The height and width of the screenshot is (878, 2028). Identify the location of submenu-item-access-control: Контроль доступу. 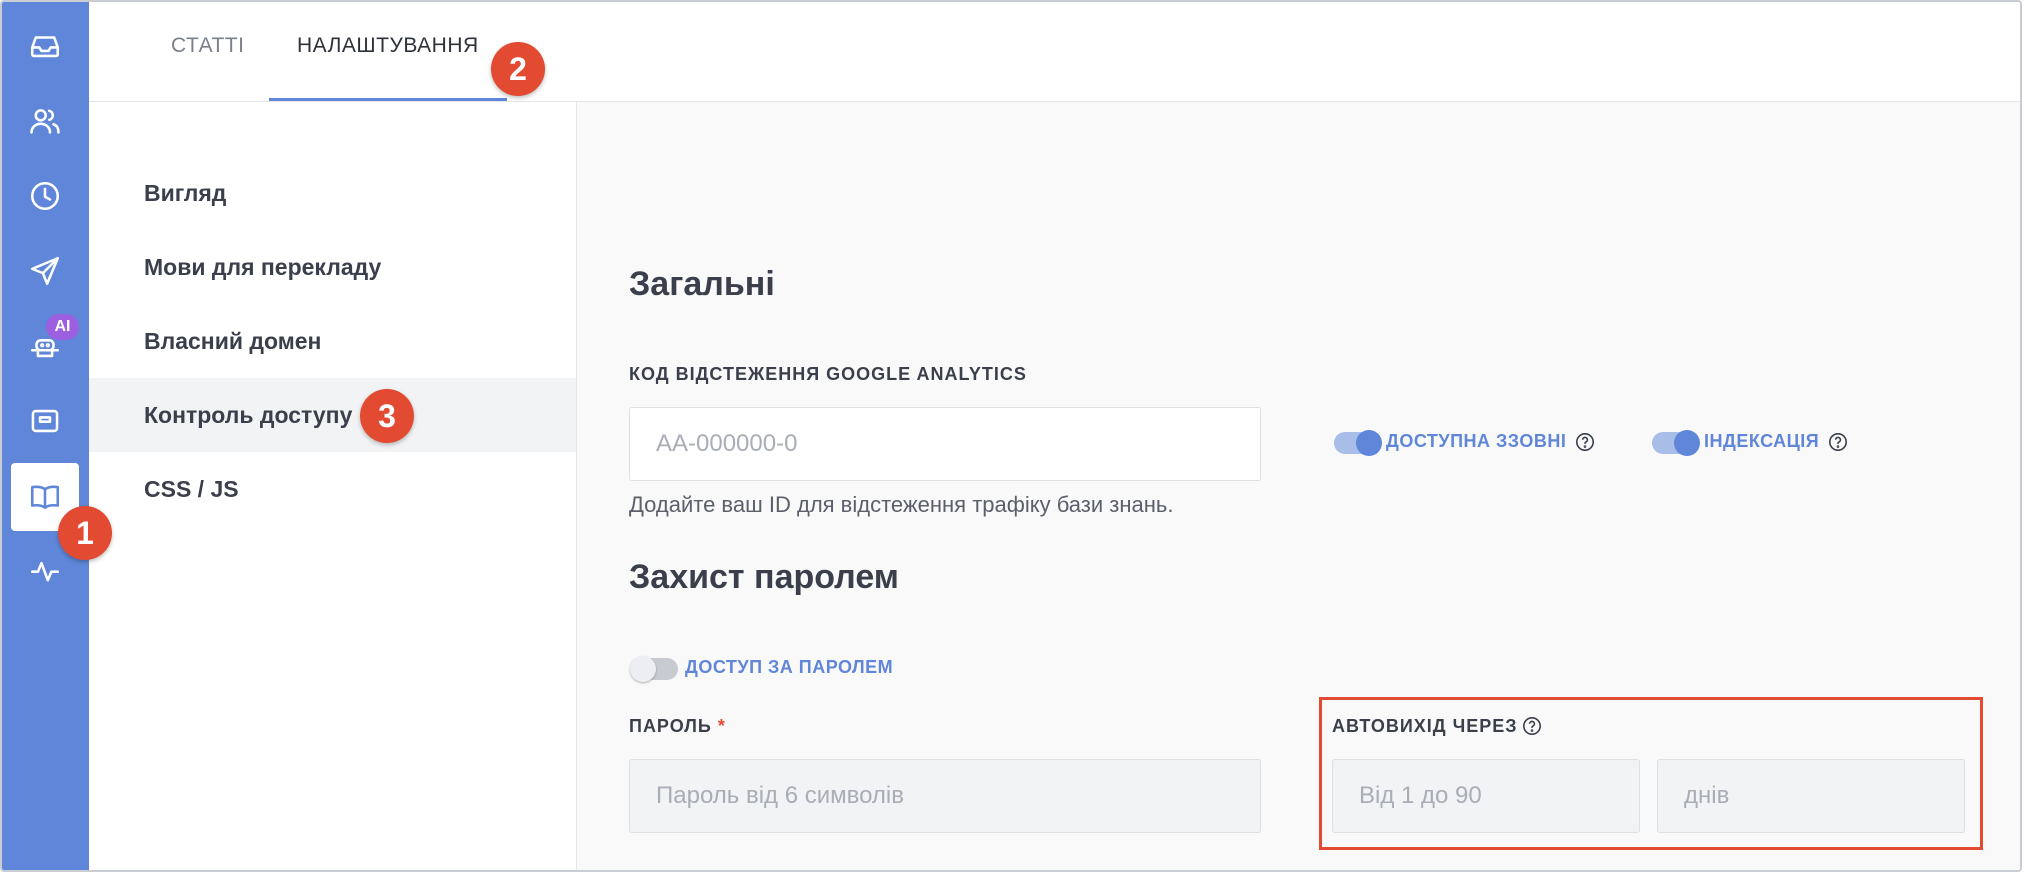
(332, 415).